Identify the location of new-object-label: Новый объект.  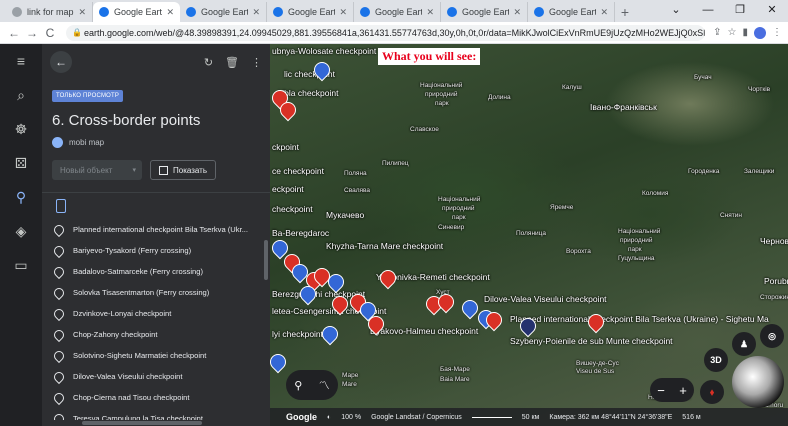
(86, 170).